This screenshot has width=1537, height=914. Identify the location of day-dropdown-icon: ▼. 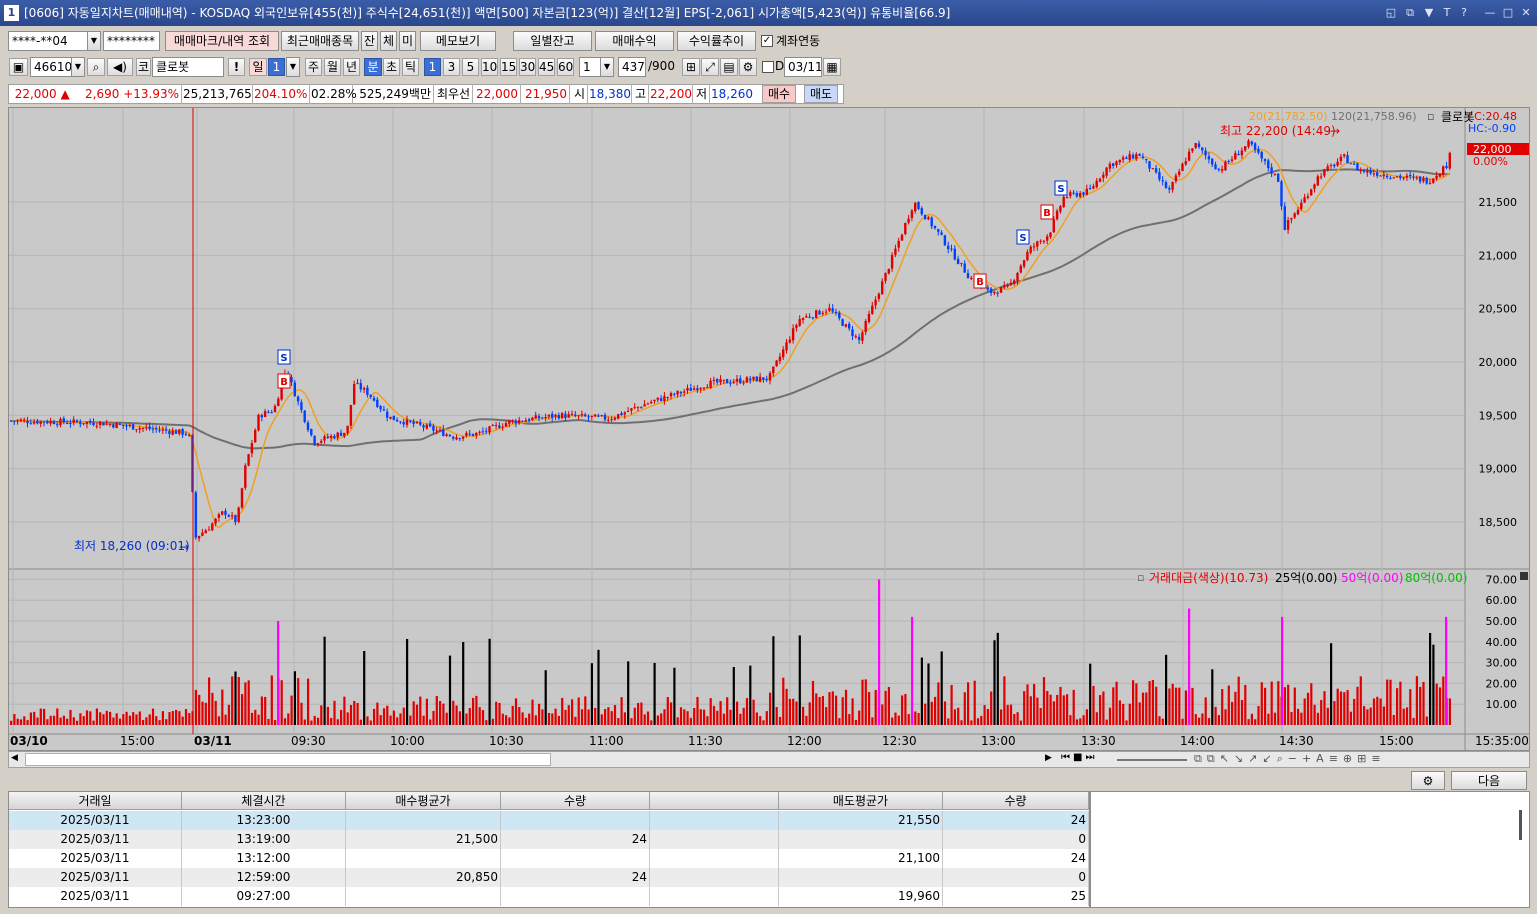
(293, 67).